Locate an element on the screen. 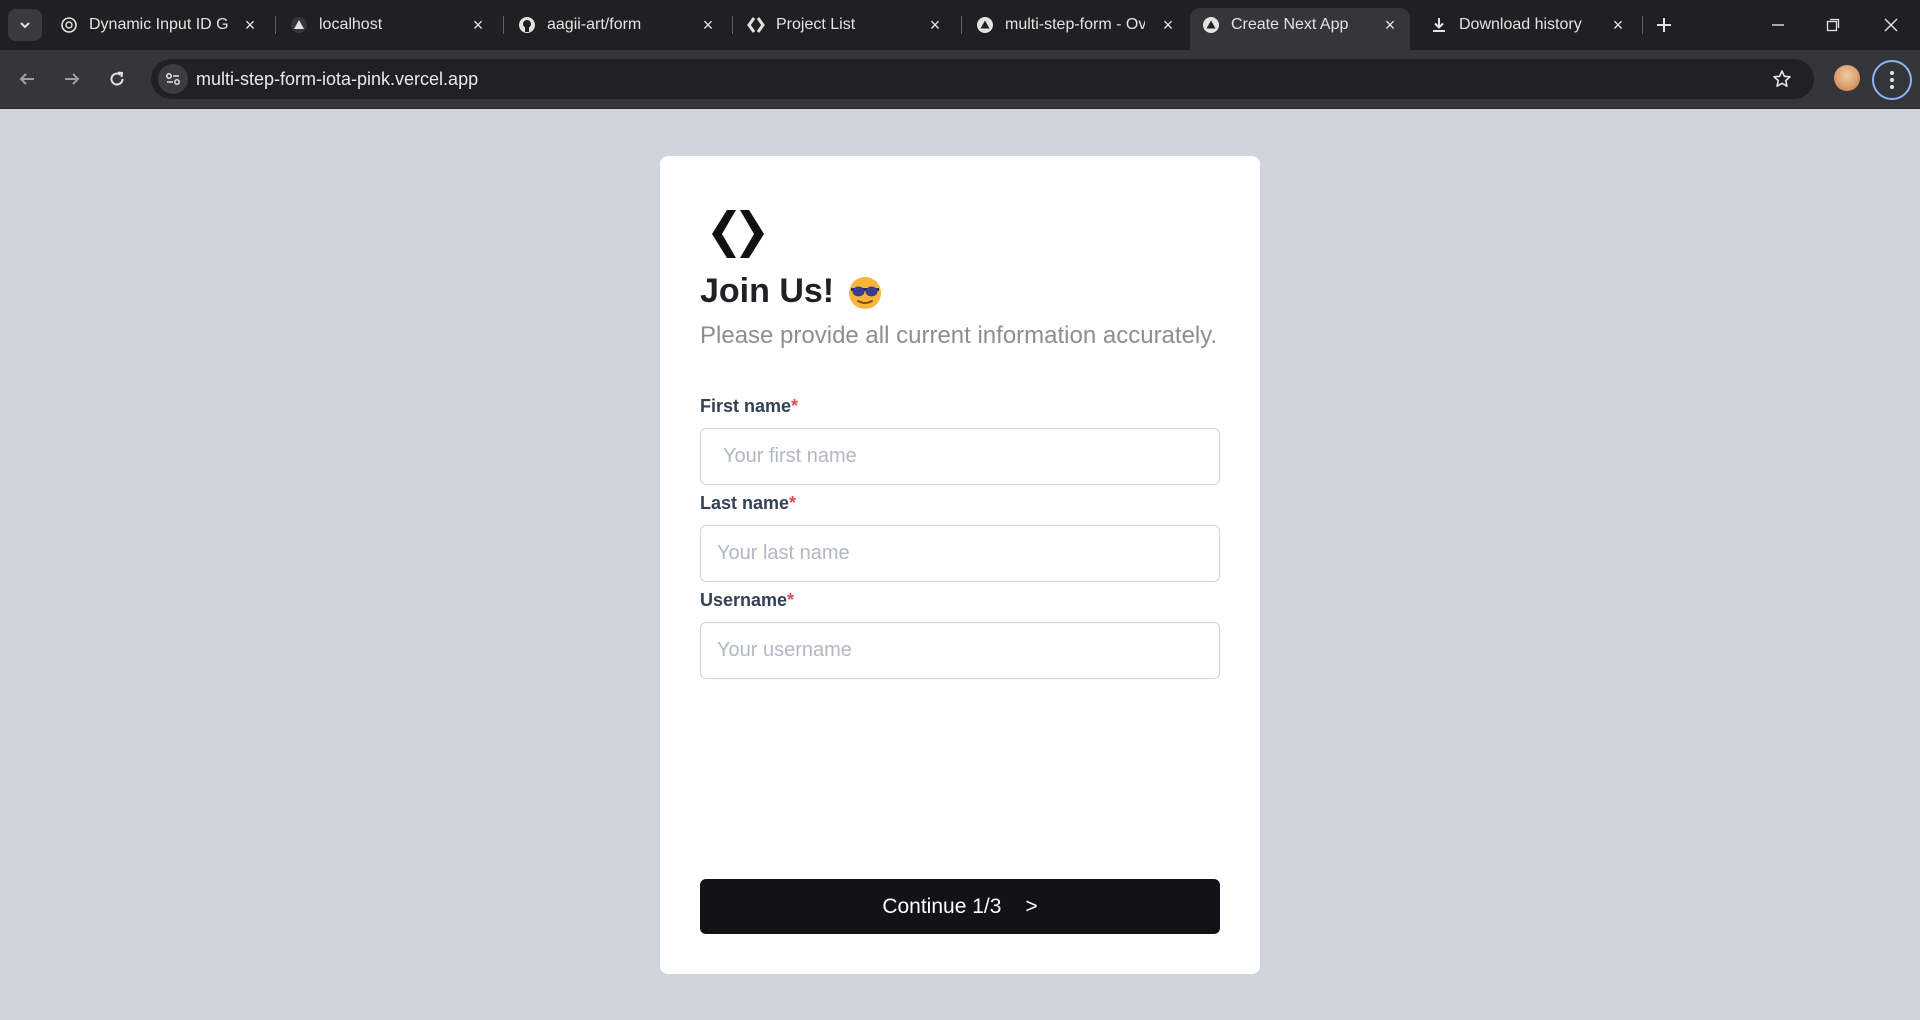 Image resolution: width=1920 pixels, height=1020 pixels. page-title: Join Us! is located at coordinates (792, 291).